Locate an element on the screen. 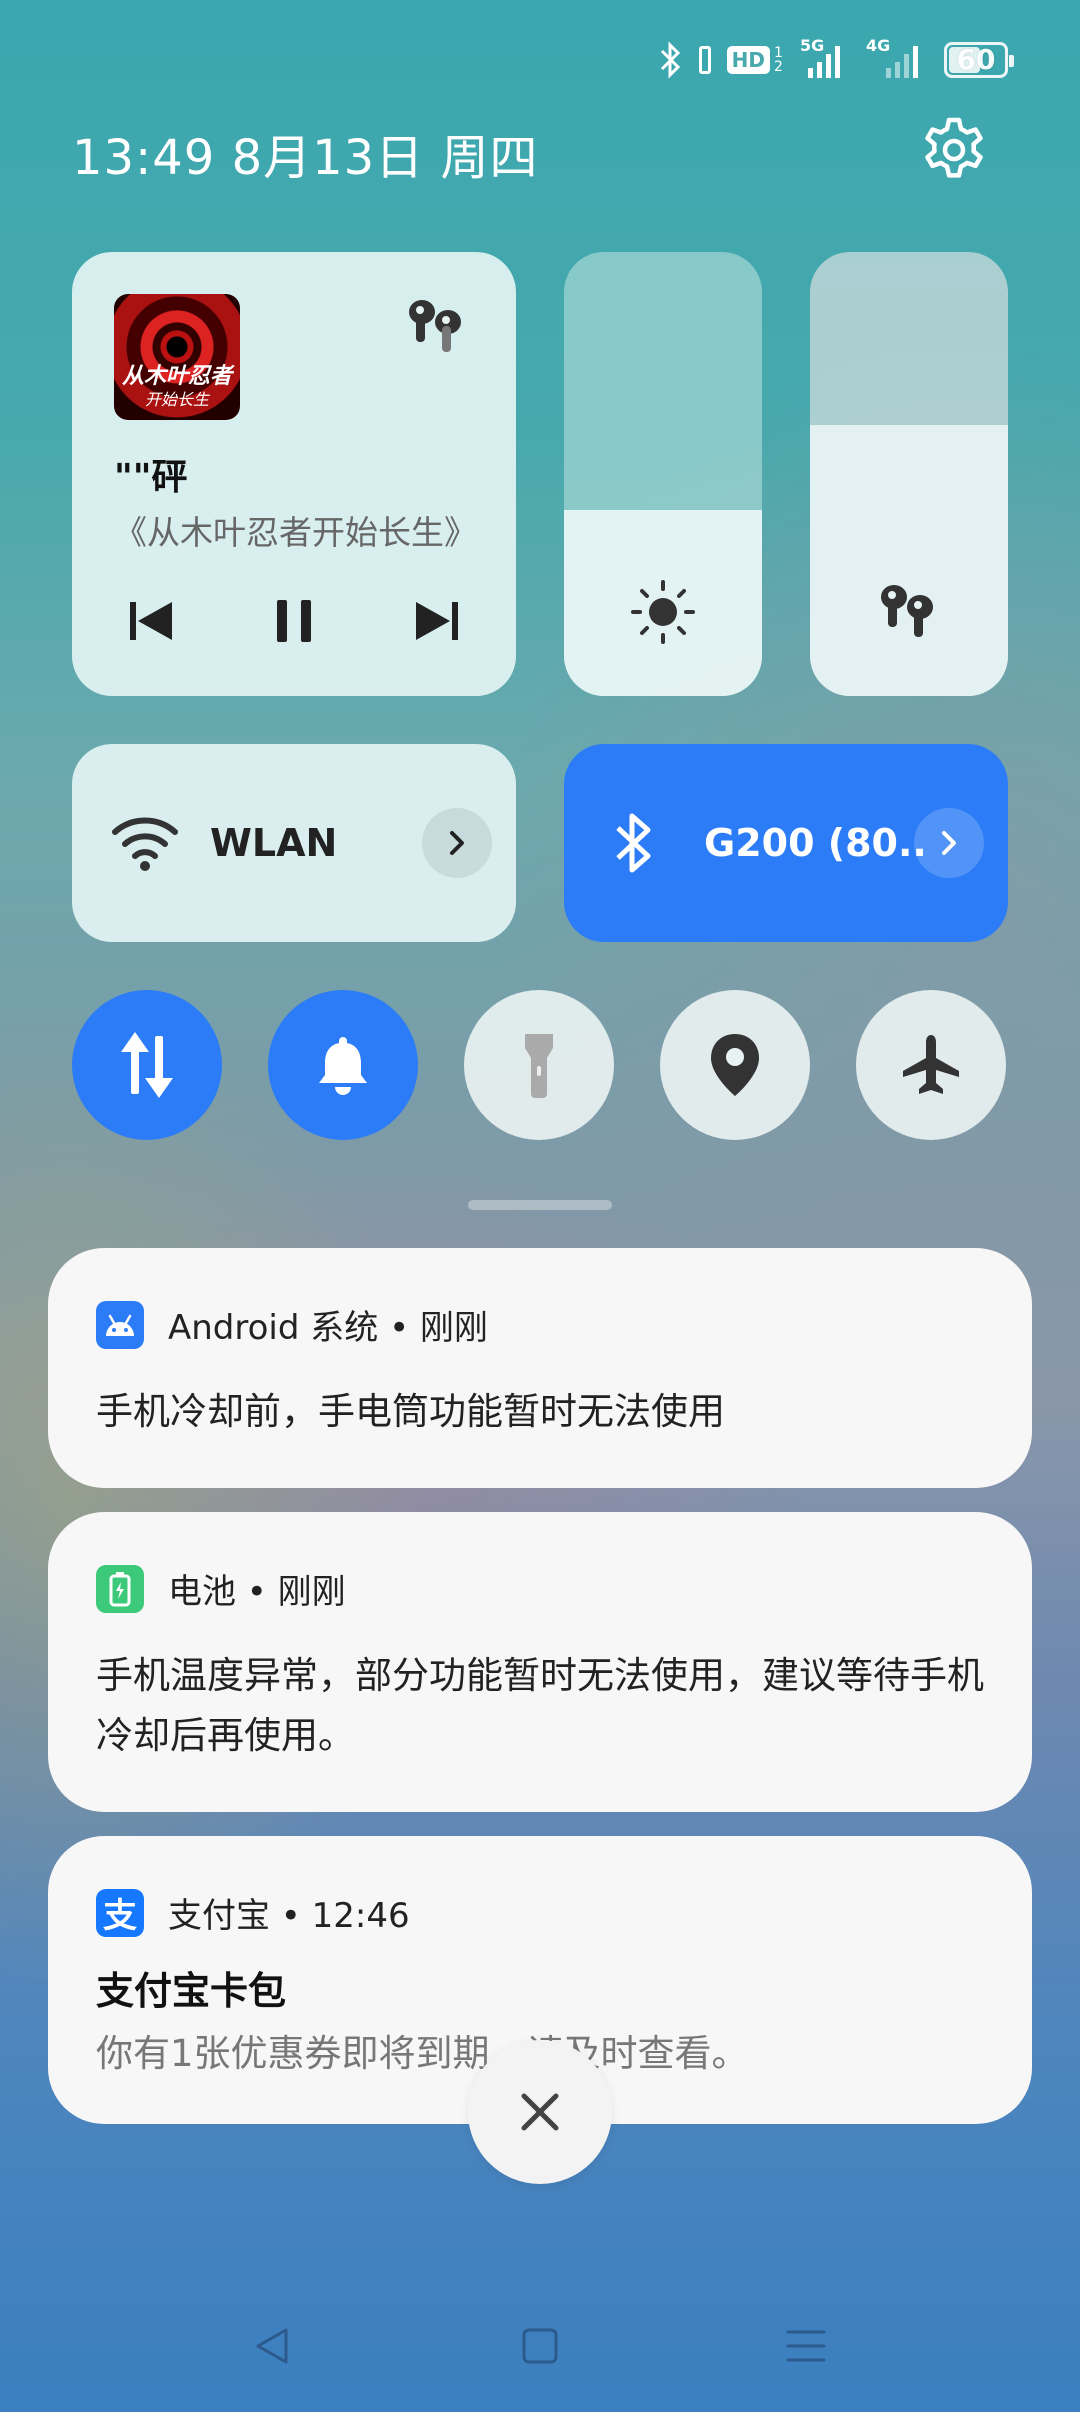  status-bar: HD 1 2 5G 4G 60 is located at coordinates (836, 59).